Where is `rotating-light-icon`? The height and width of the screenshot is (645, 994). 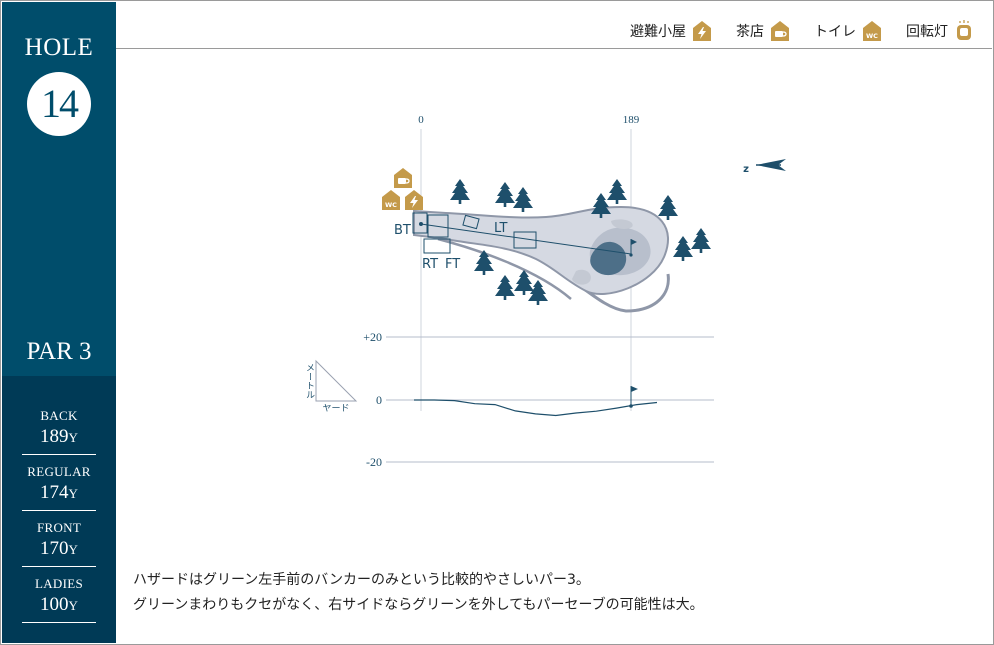
rotating-light-icon is located at coordinates (964, 30).